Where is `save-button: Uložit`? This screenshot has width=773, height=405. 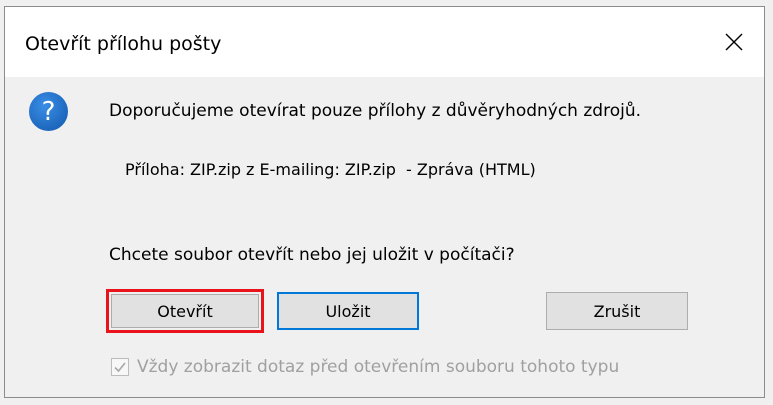 save-button: Uložit is located at coordinates (348, 311).